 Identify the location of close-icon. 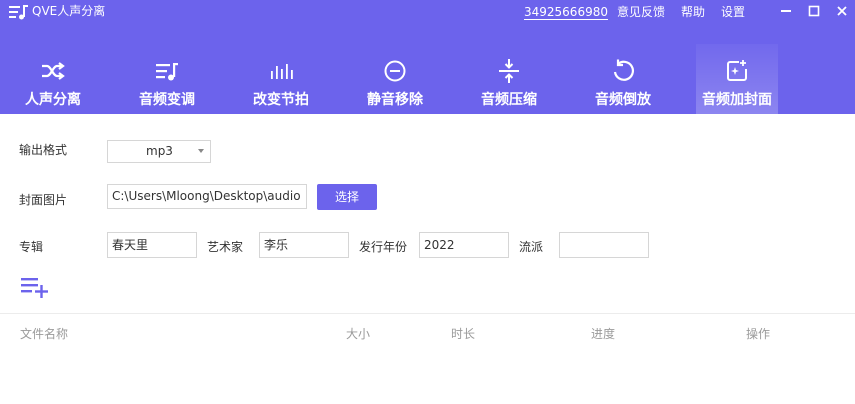
(842, 11).